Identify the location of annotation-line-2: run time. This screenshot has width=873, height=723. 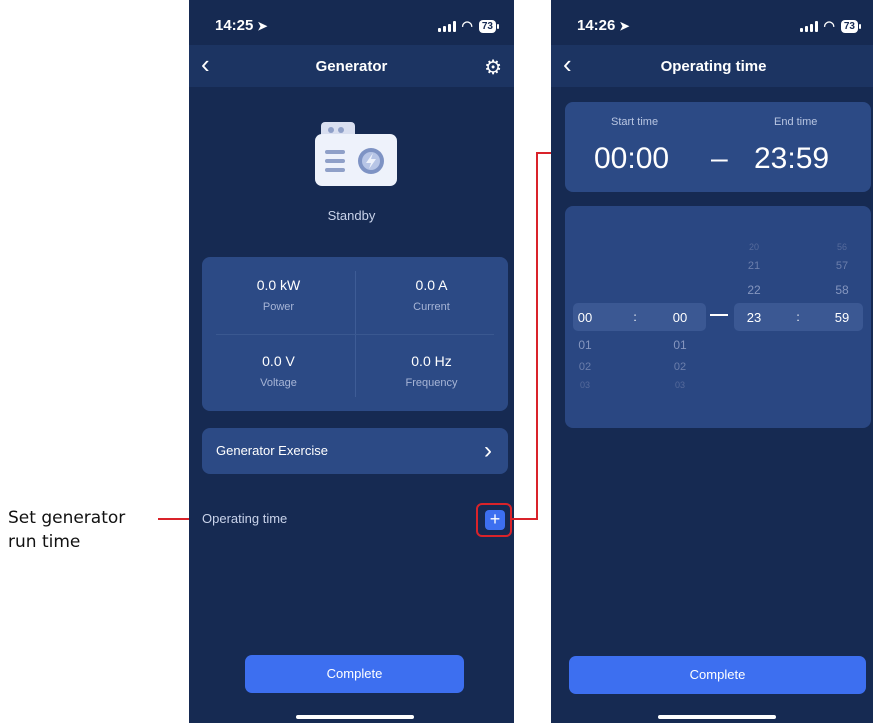
(44, 542).